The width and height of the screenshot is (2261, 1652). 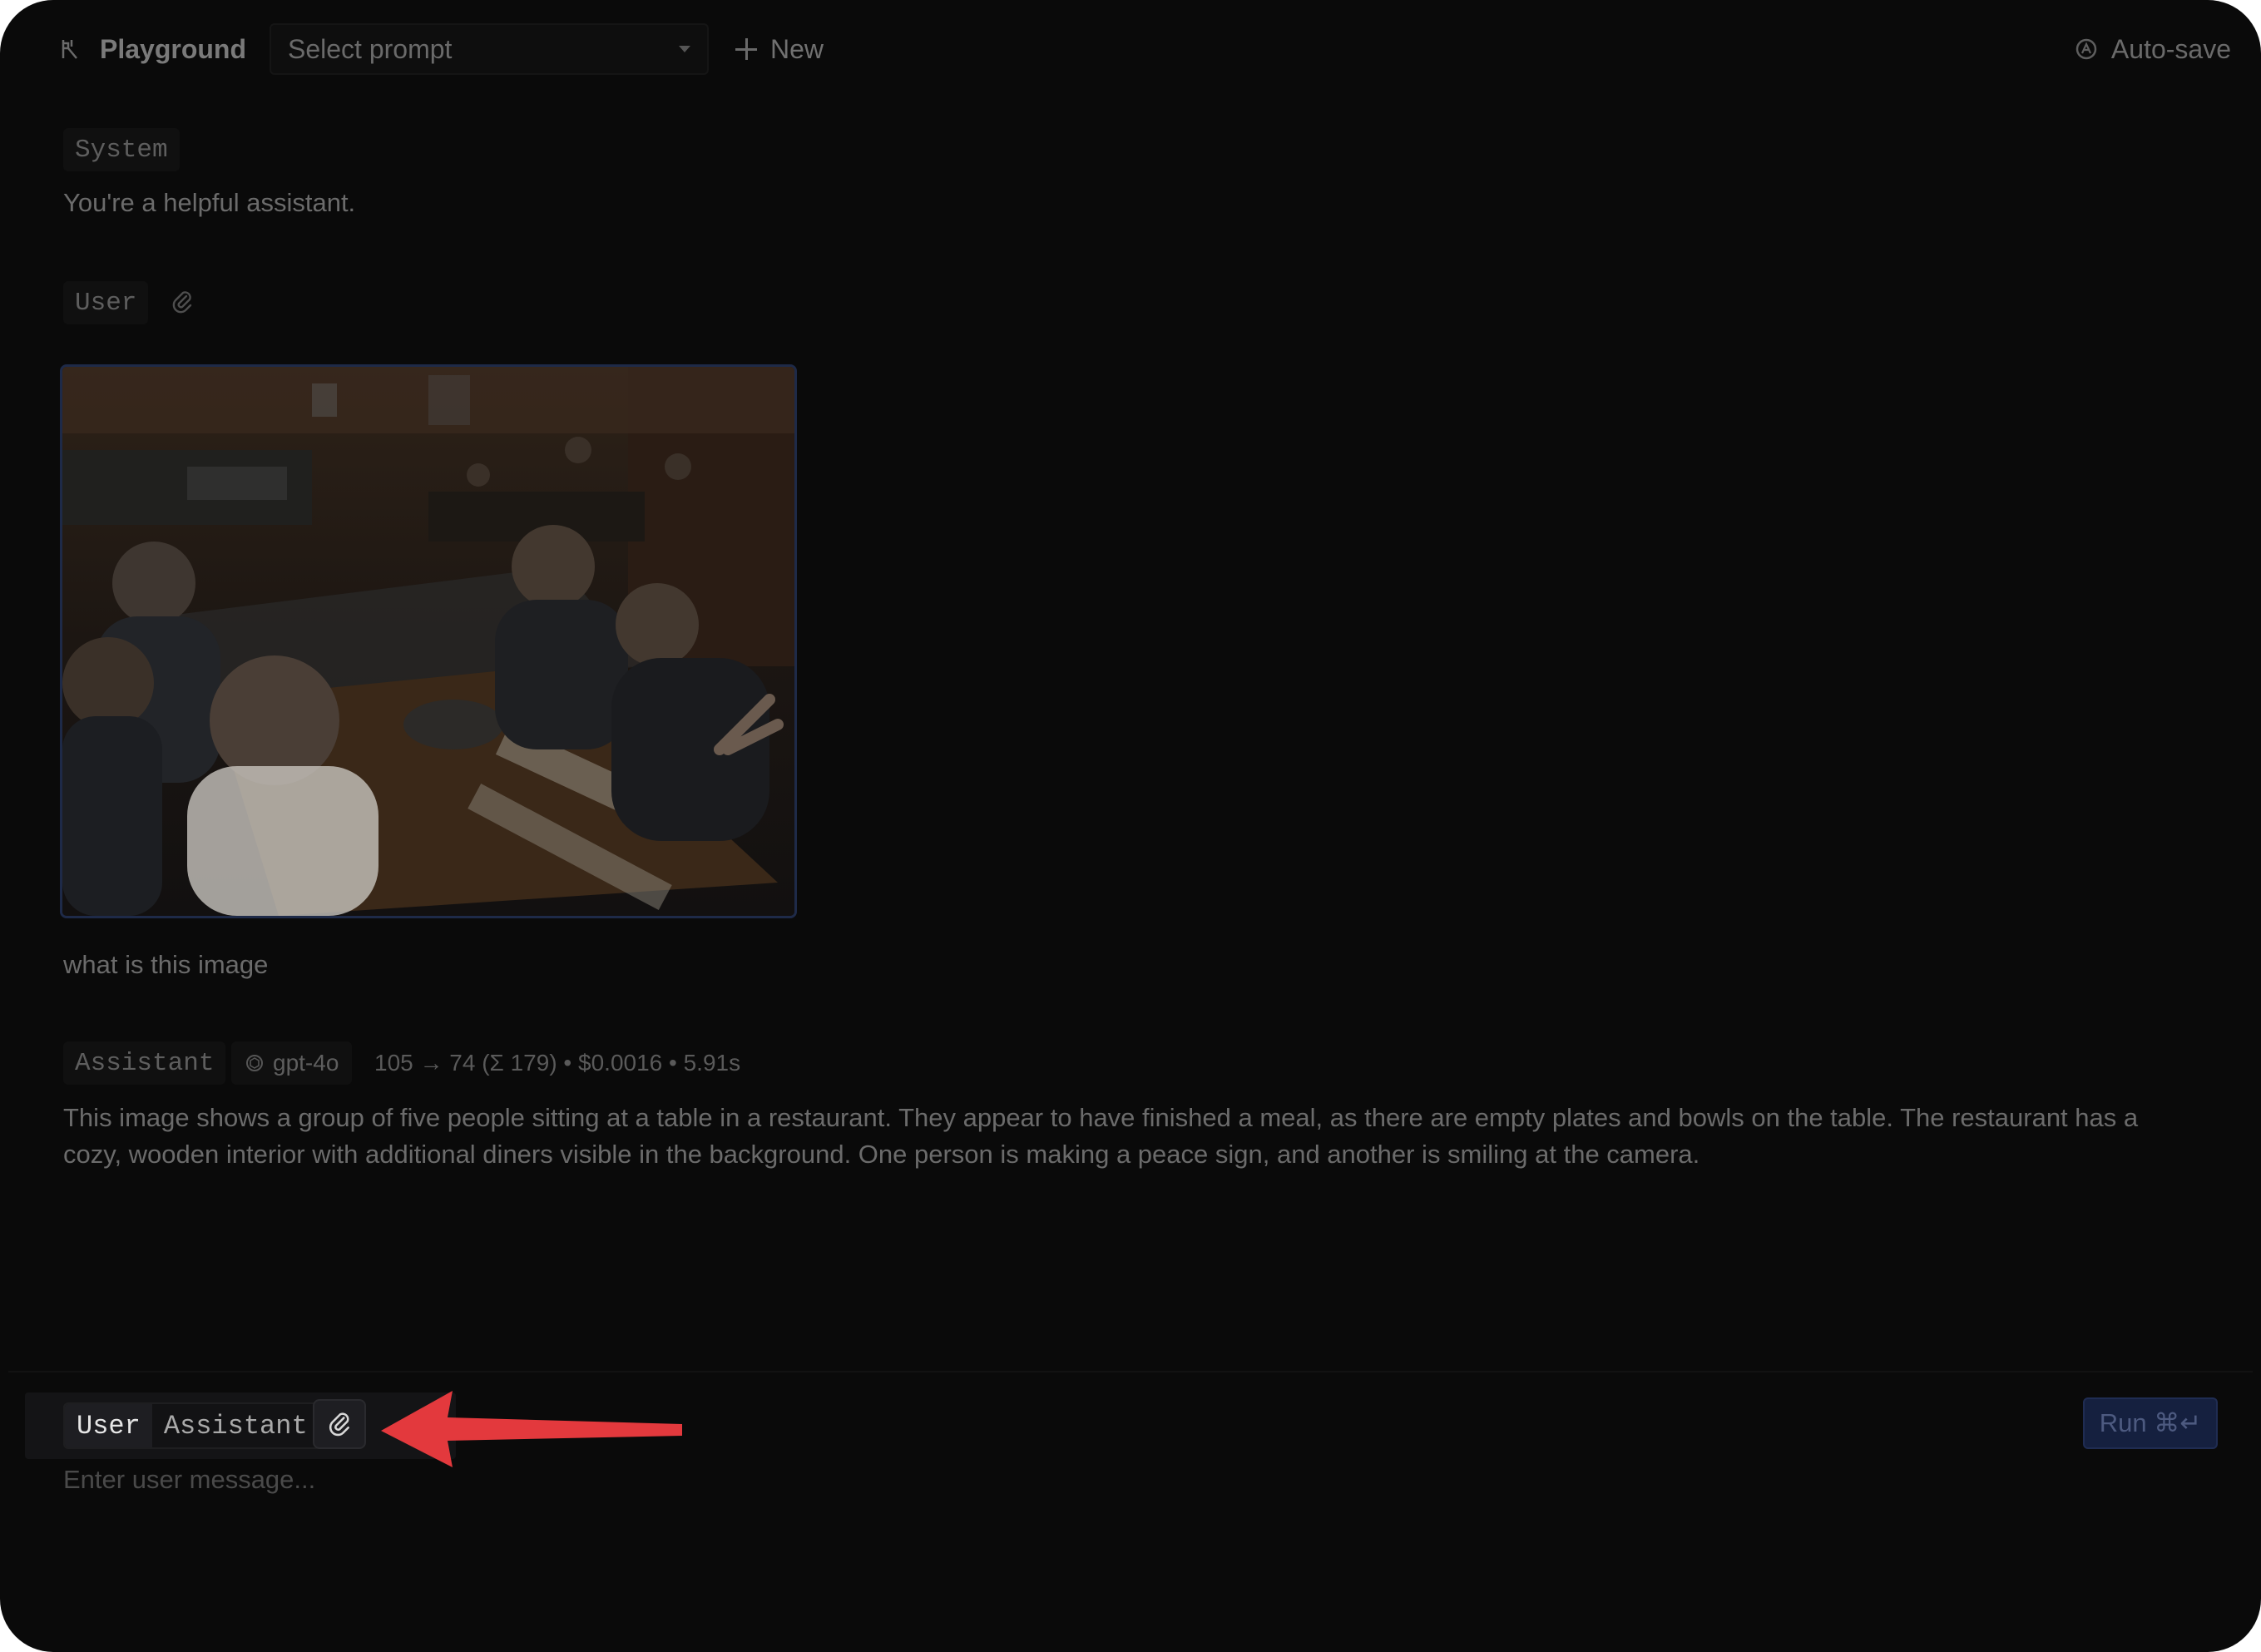 I want to click on attach-file-button, so click(x=339, y=1424).